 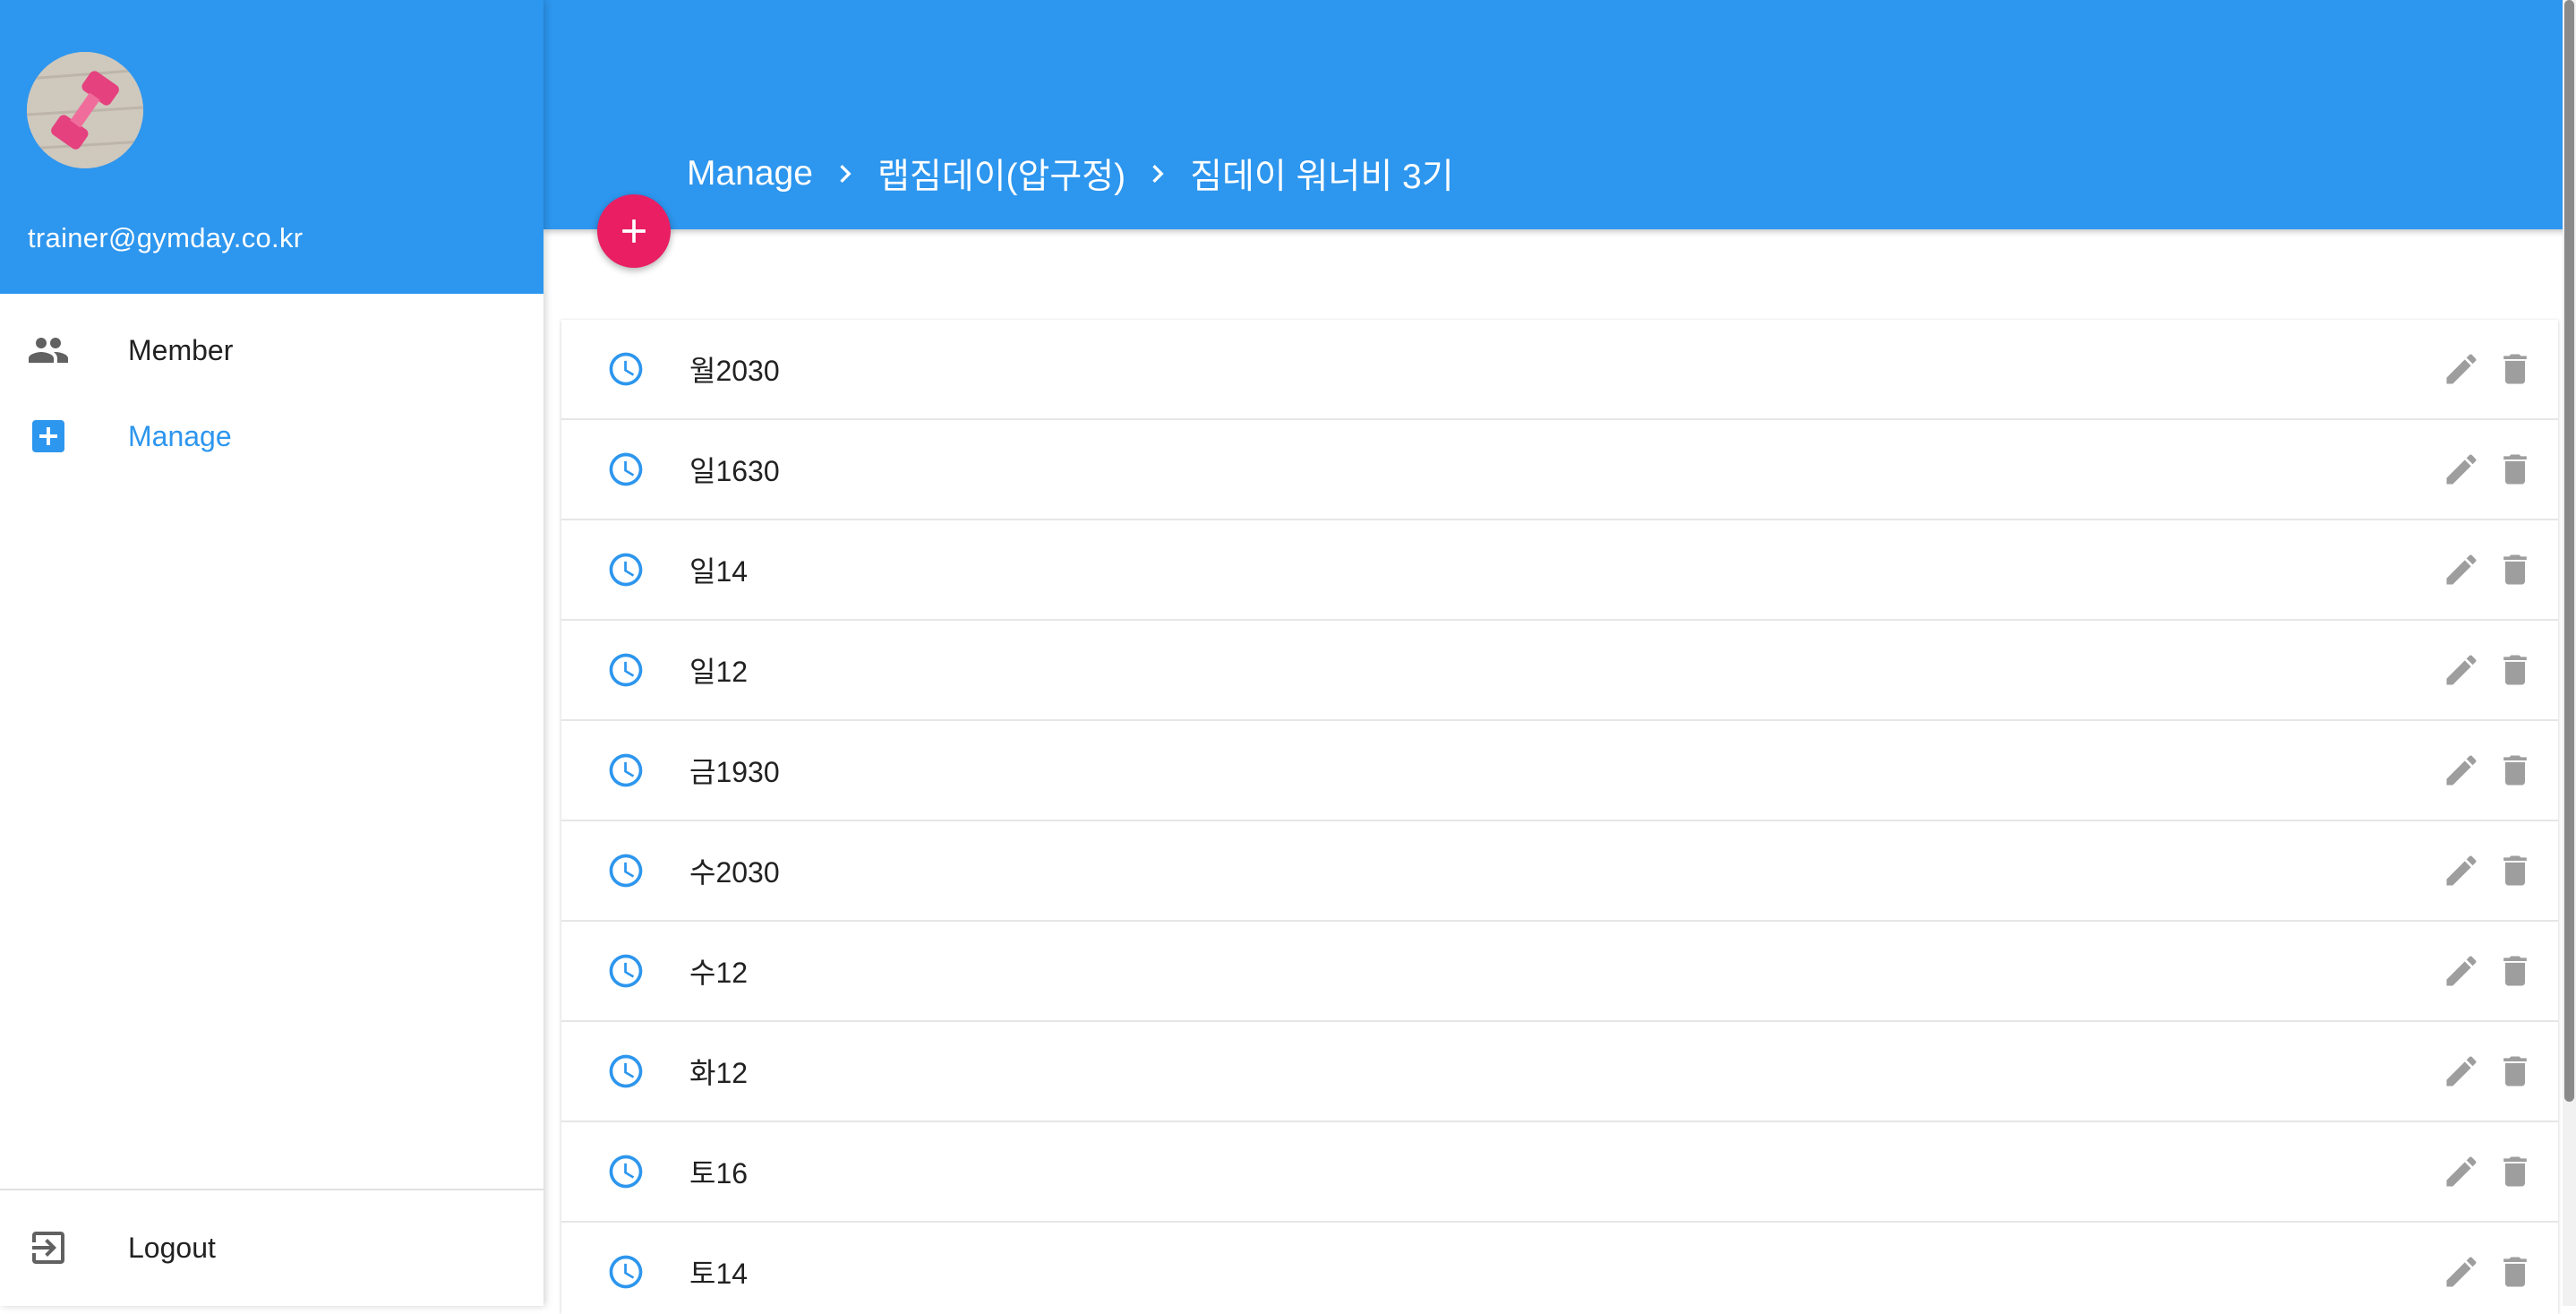 What do you see at coordinates (271, 147) in the screenshot?
I see `drawer-header: trainer@gymday.co.kr` at bounding box center [271, 147].